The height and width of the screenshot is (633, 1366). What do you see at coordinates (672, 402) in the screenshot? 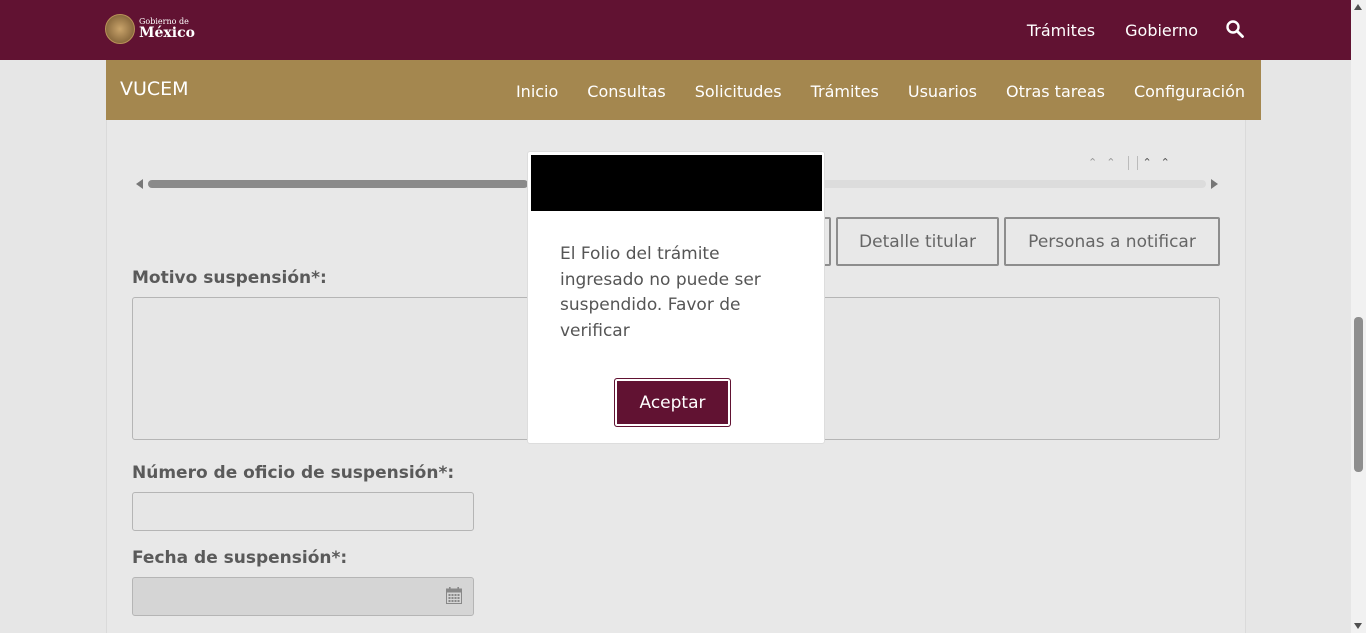
I see `aceptar-button: Aceptar` at bounding box center [672, 402].